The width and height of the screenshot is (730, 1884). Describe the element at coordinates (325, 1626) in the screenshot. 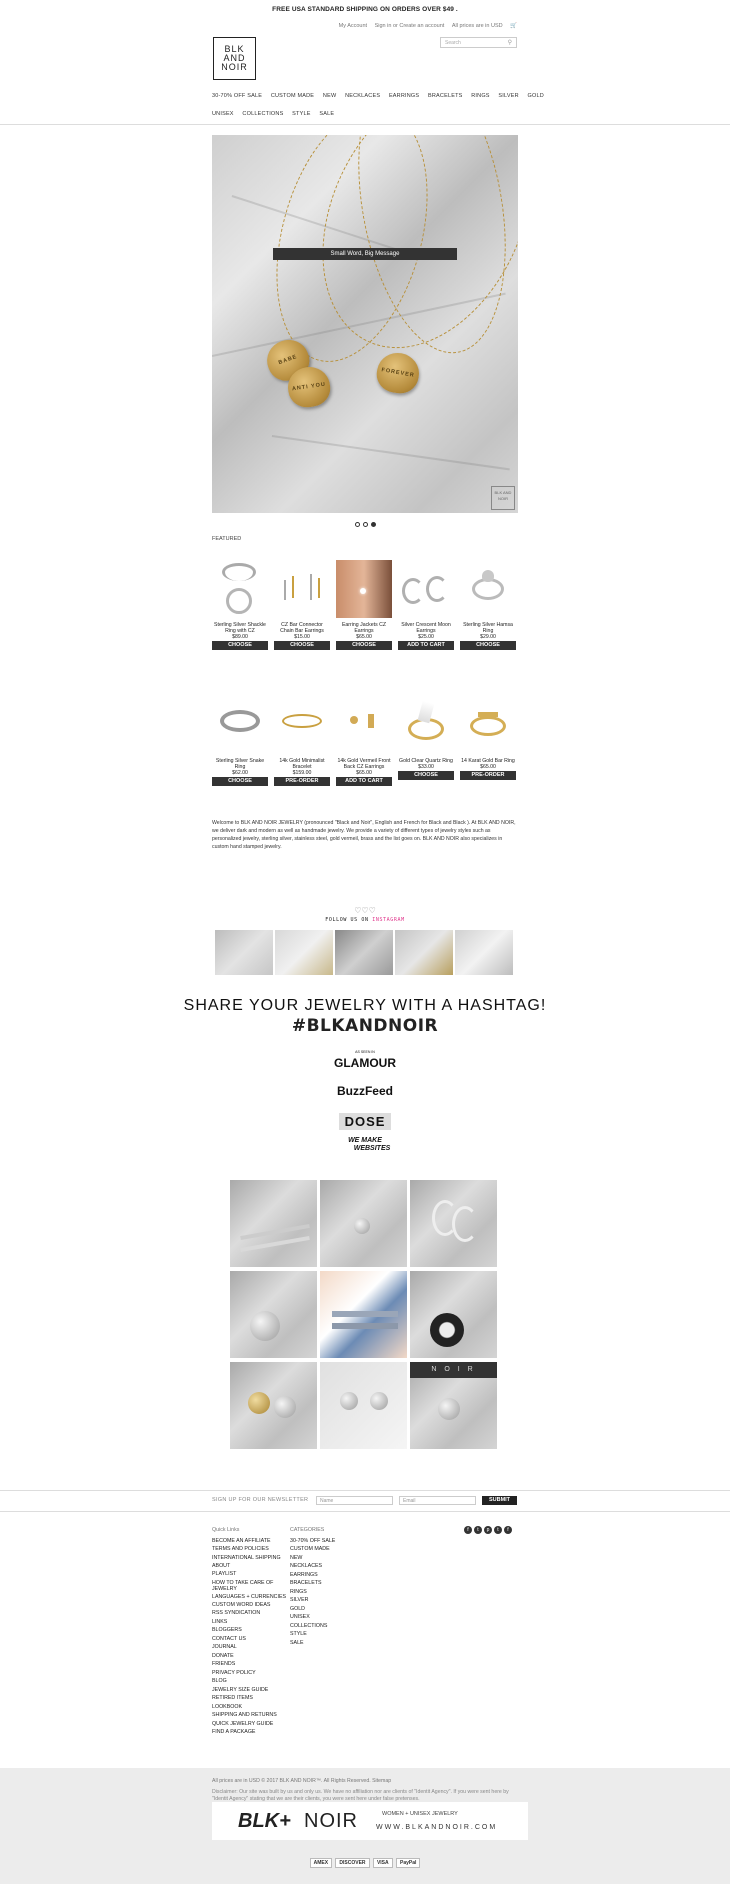

I see `footer-category-link: COLLECTIONS` at that location.